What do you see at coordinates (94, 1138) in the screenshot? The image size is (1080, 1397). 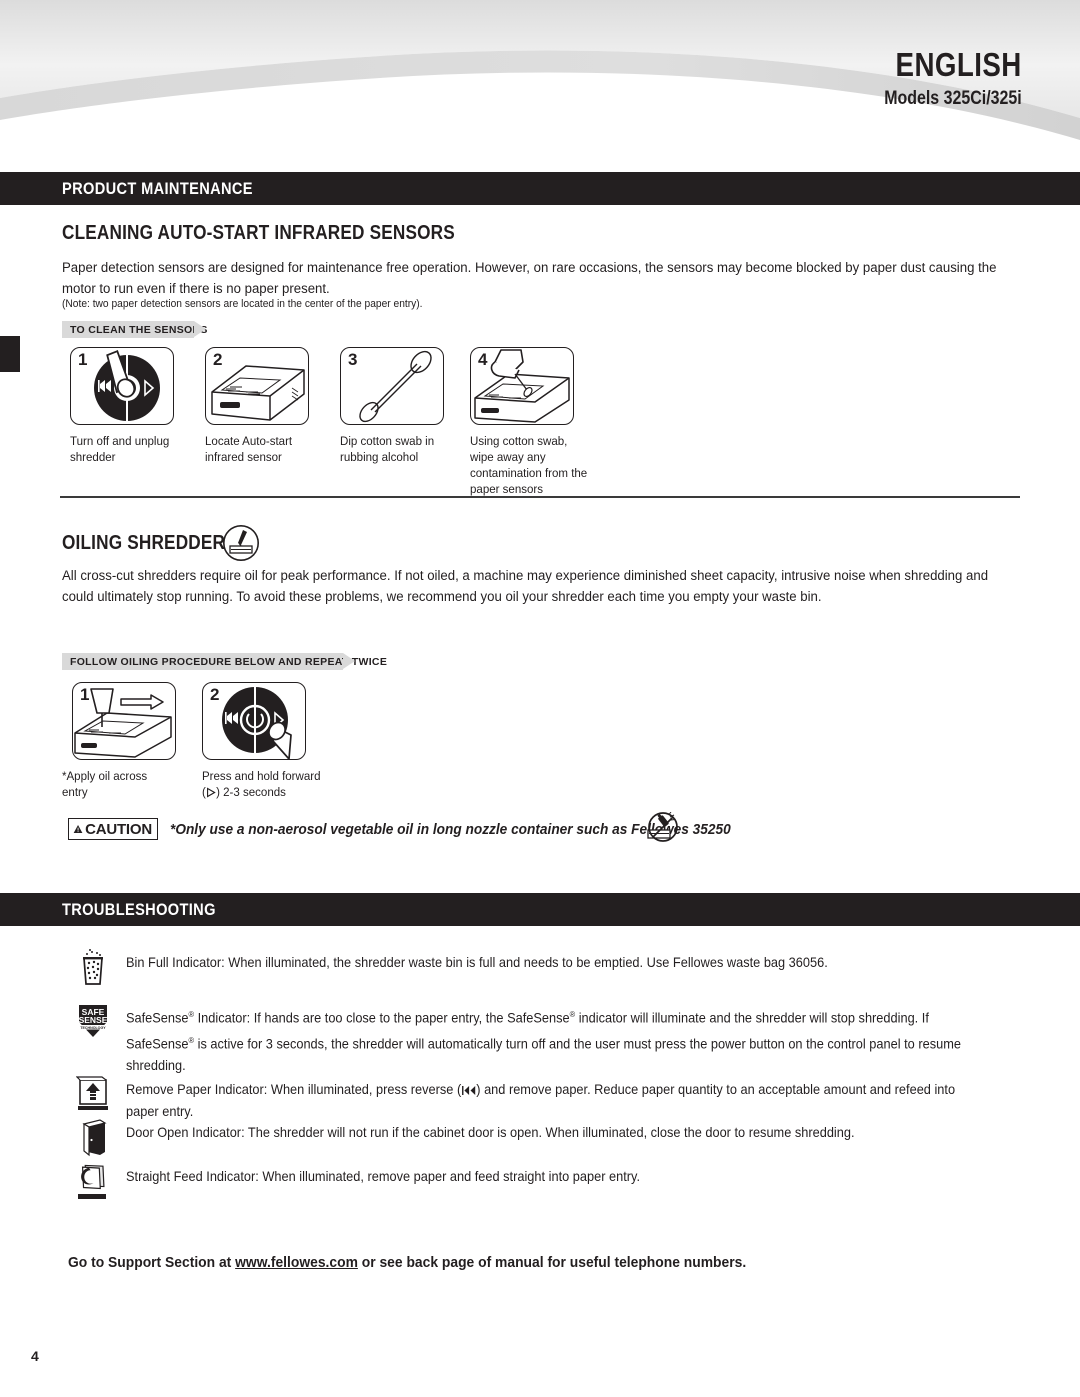 I see `door-open-icon` at bounding box center [94, 1138].